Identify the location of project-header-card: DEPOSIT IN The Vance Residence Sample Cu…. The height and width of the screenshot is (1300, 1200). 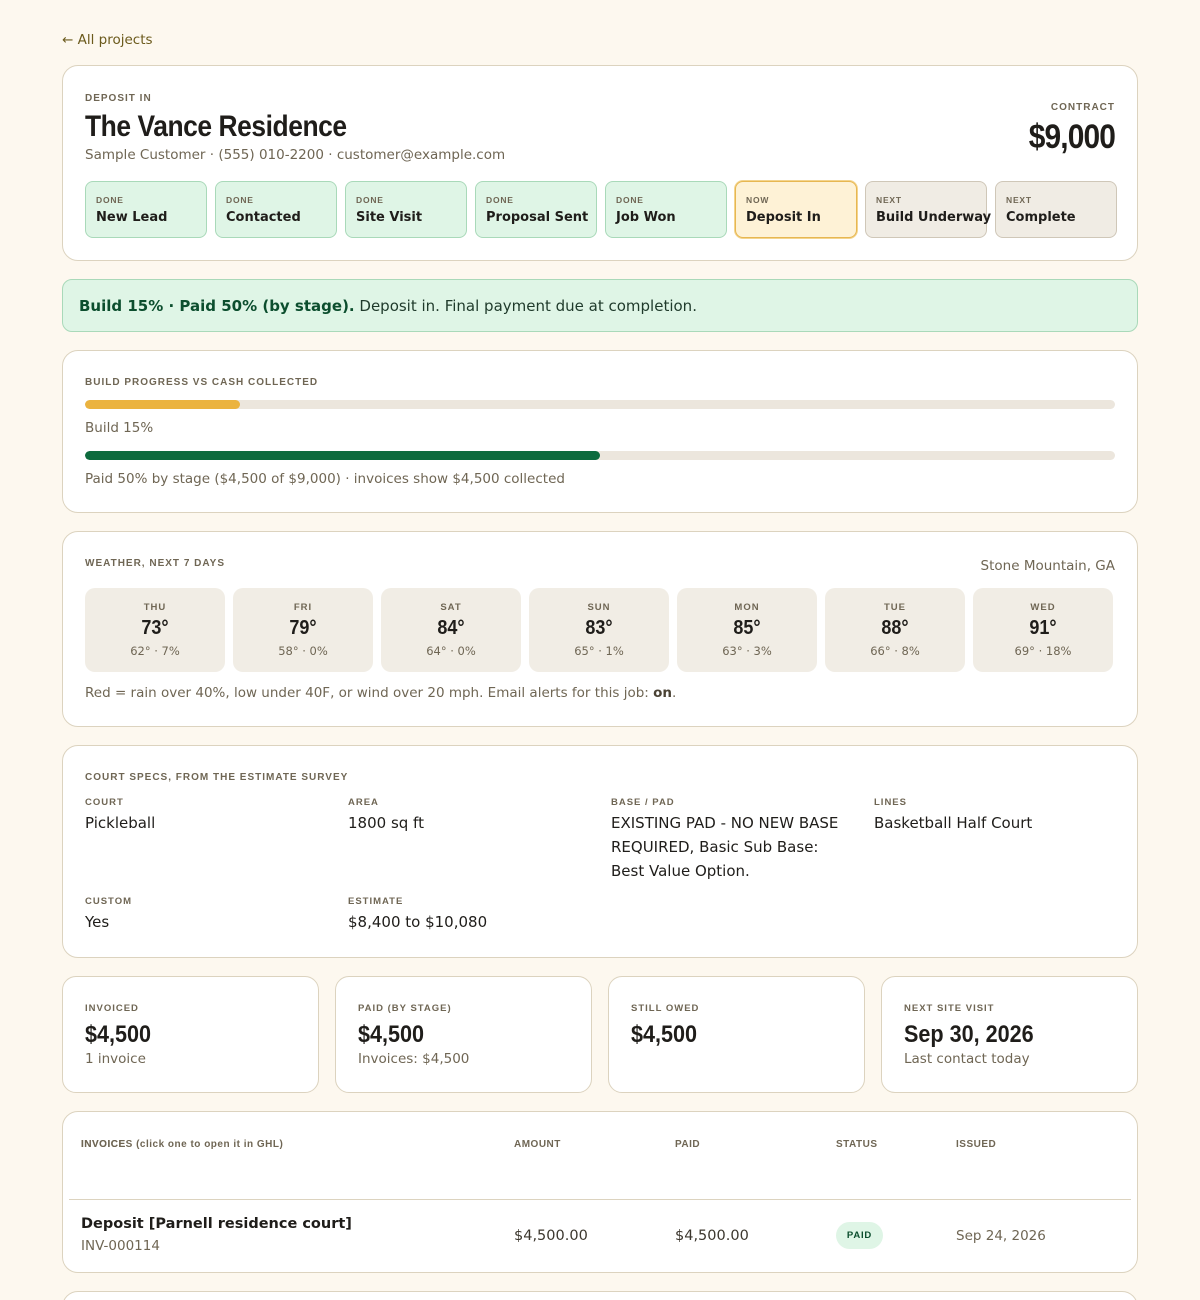
(600, 163).